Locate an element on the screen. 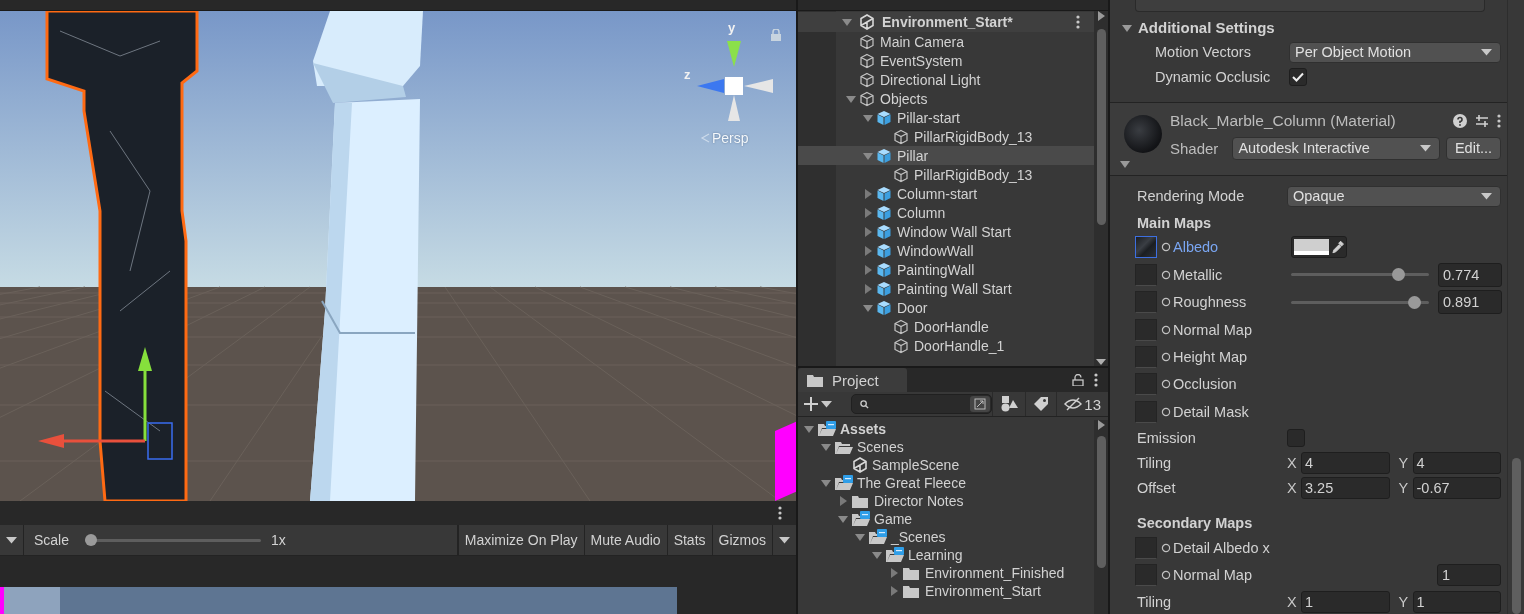 Image resolution: width=1524 pixels, height=614 pixels. hierarchy-item: PaintingWall is located at coordinates (946, 269).